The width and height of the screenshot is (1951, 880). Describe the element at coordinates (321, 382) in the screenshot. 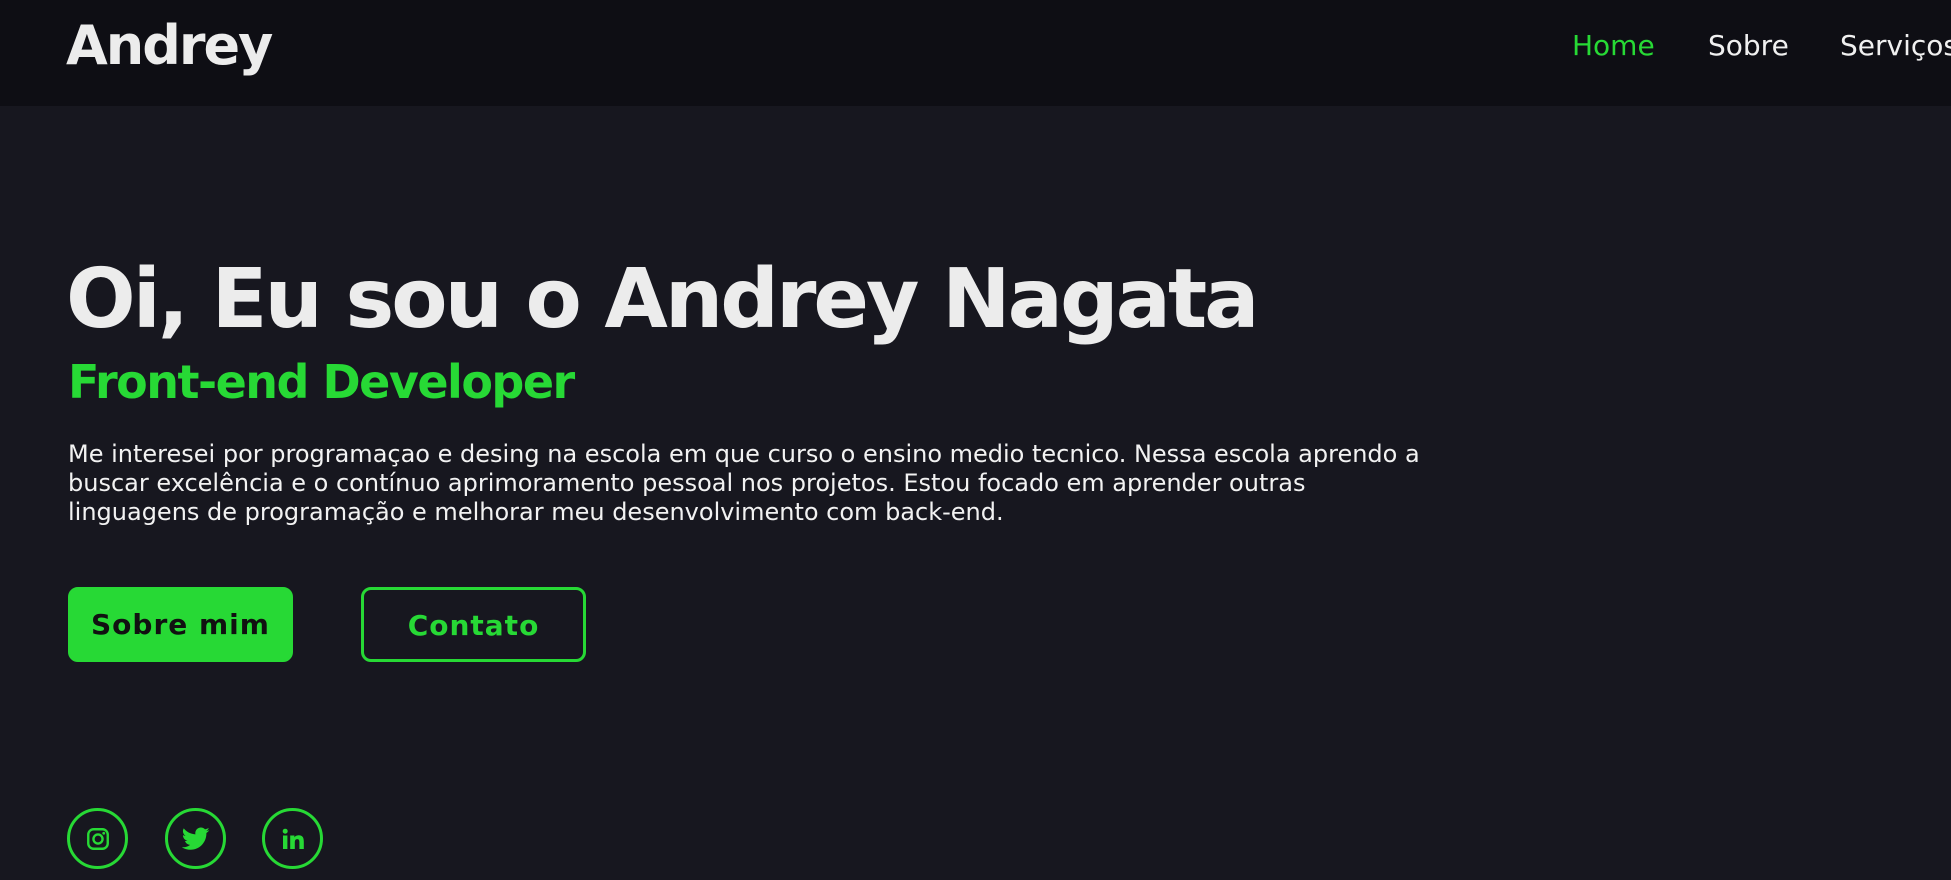

I see `hero-subtitle: Front-end Developer` at that location.